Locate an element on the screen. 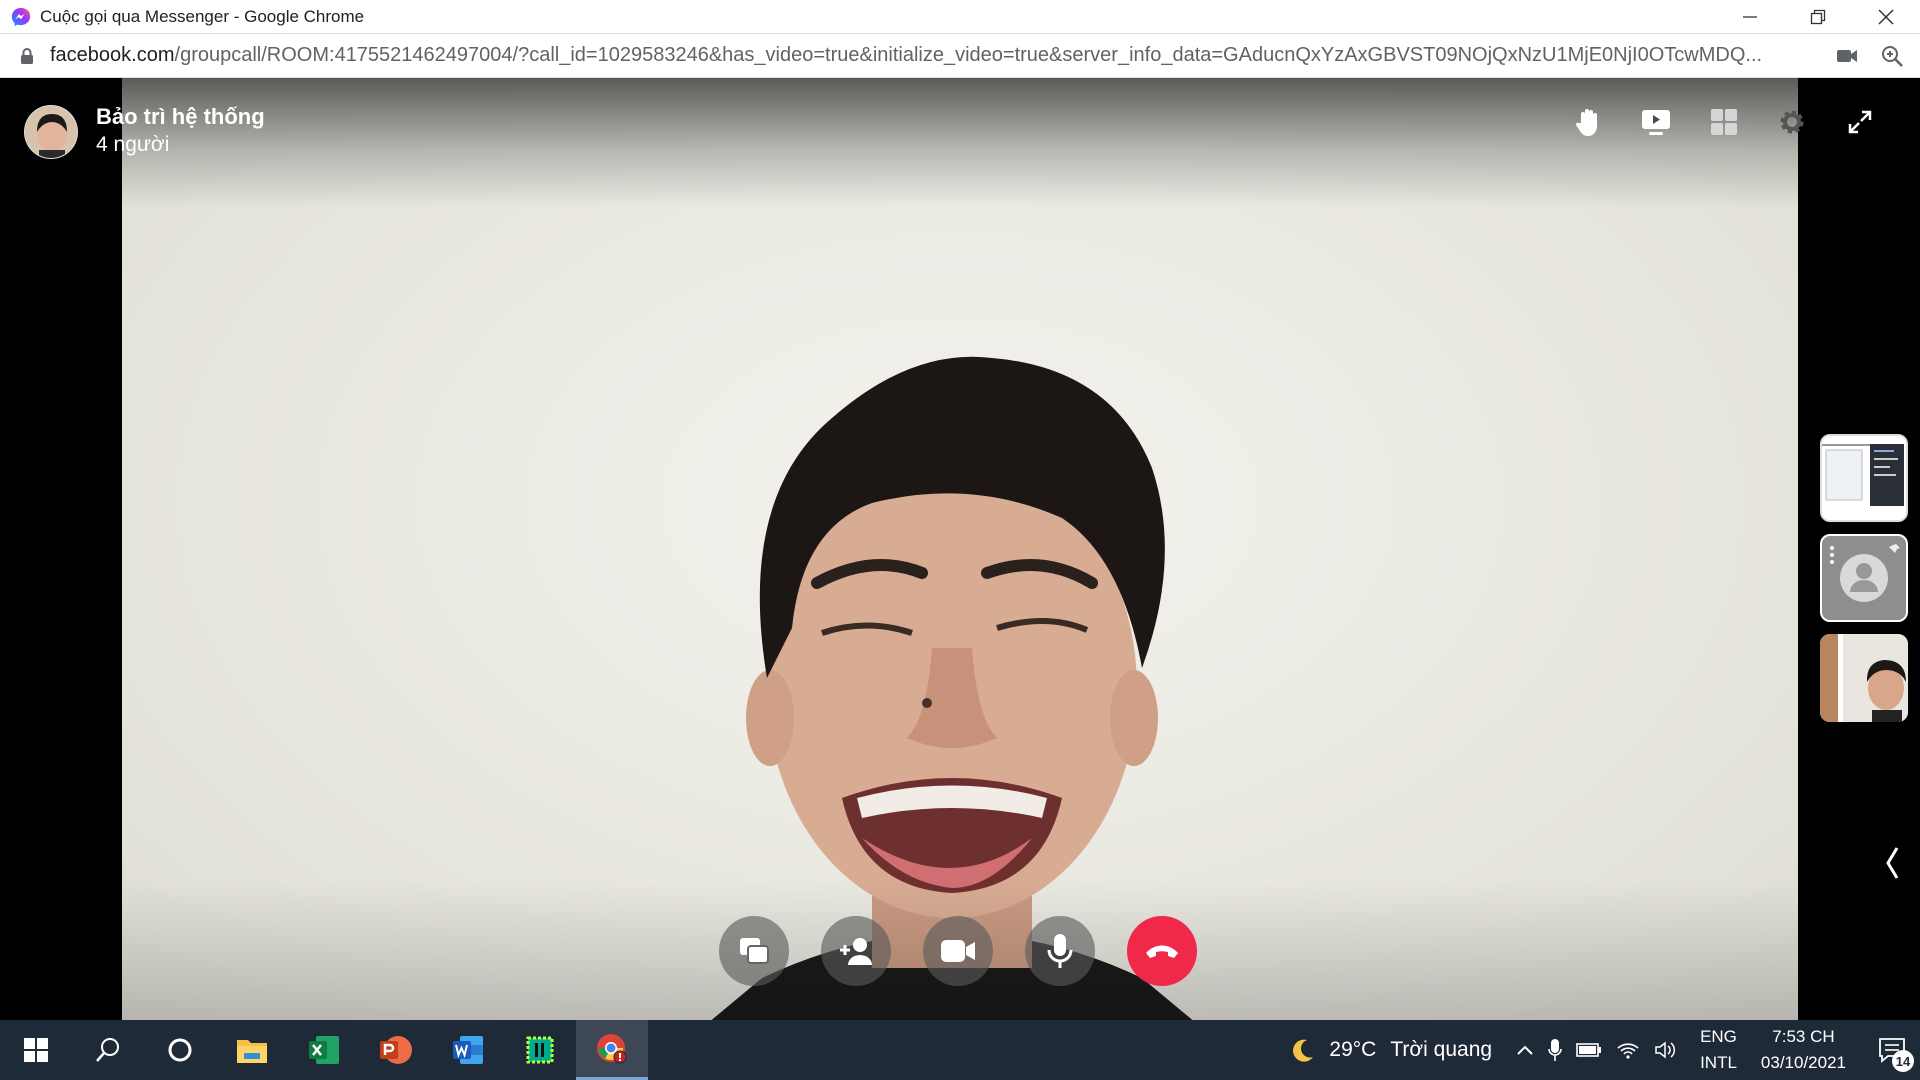  chrome-icon is located at coordinates (612, 1048).